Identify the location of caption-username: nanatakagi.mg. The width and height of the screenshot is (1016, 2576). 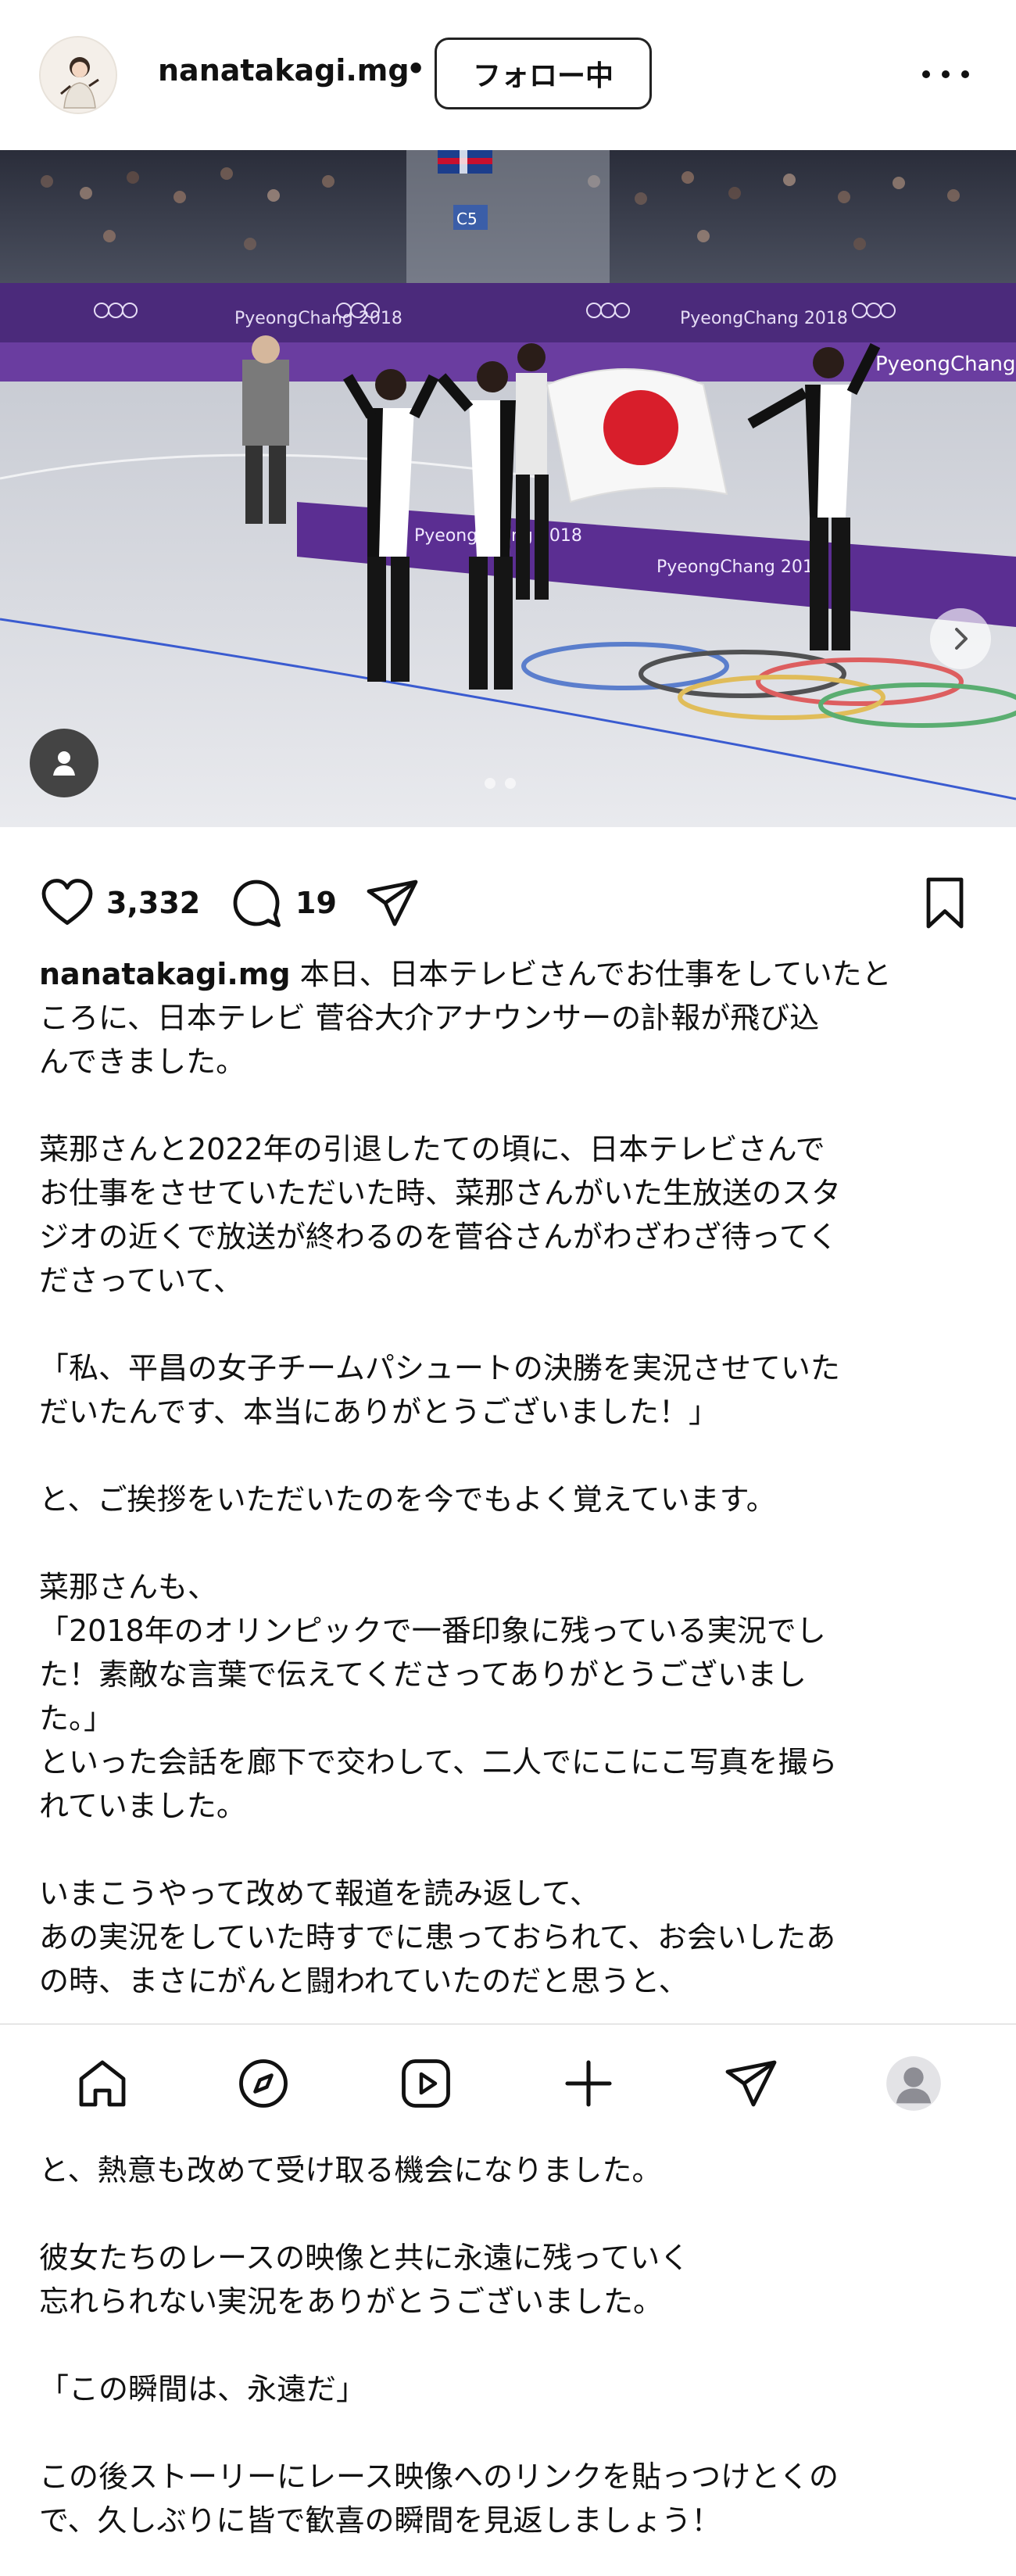
(165, 974).